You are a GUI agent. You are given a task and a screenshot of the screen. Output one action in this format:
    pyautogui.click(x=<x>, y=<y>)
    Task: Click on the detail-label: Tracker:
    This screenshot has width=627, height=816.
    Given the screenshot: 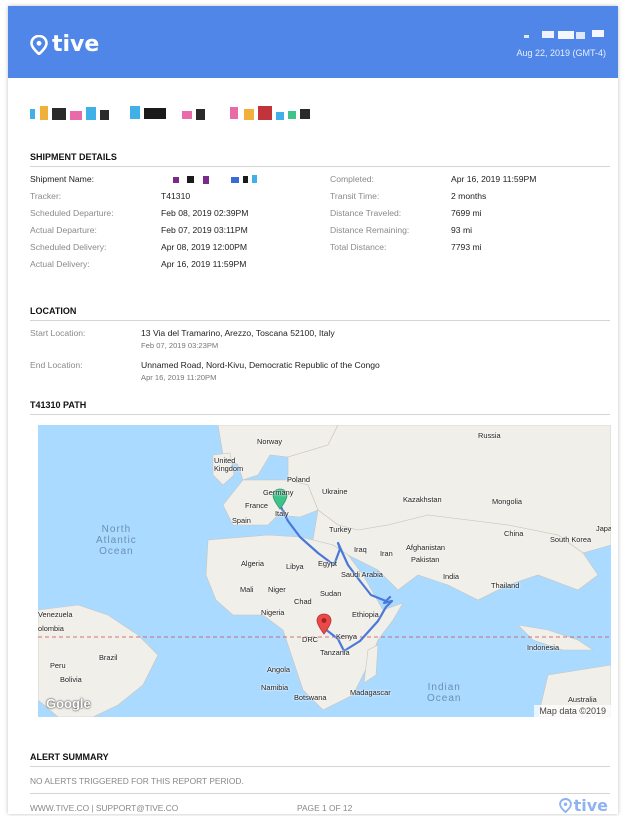 What is the action you would take?
    pyautogui.click(x=46, y=196)
    